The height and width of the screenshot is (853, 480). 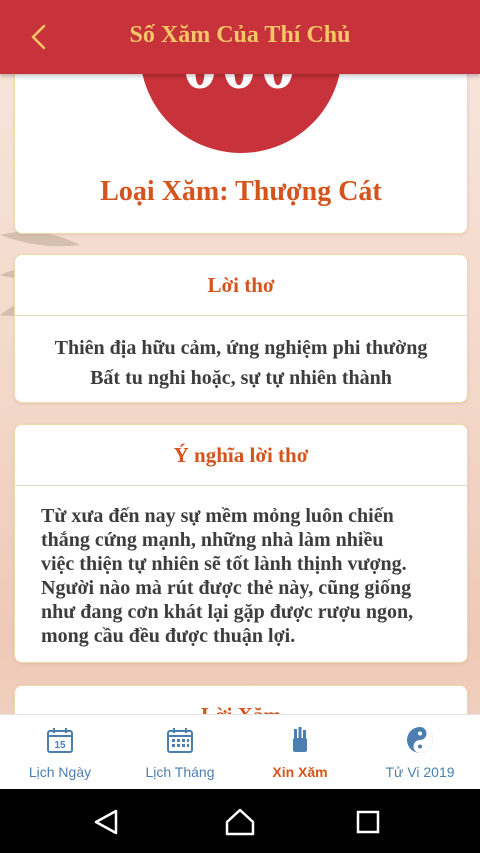 I want to click on meaning-heading: Ý nghĩa lời thơ, so click(x=241, y=455).